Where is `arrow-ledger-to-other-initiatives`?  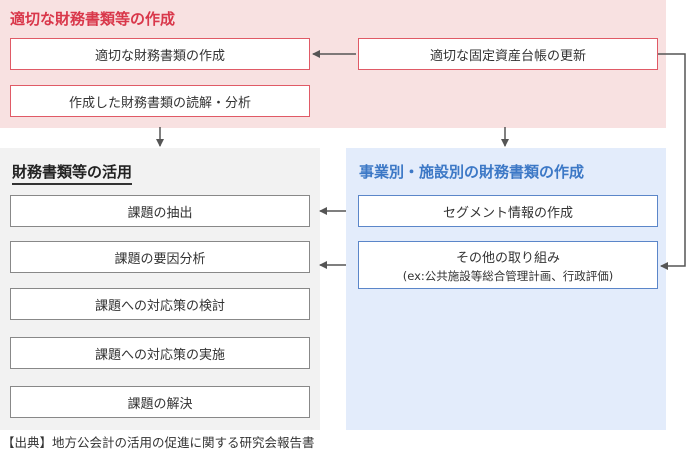
arrow-ledger-to-other-initiatives is located at coordinates (672, 161).